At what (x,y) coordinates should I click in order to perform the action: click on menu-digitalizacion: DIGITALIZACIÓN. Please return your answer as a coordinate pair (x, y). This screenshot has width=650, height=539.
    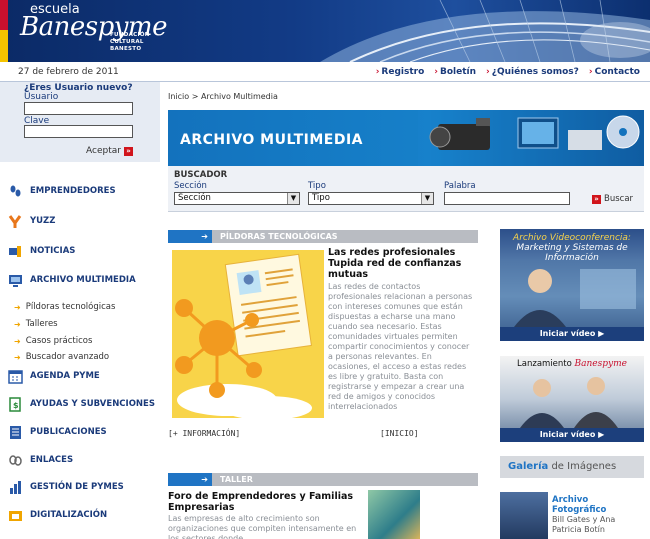
    Looking at the image, I should click on (57, 515).